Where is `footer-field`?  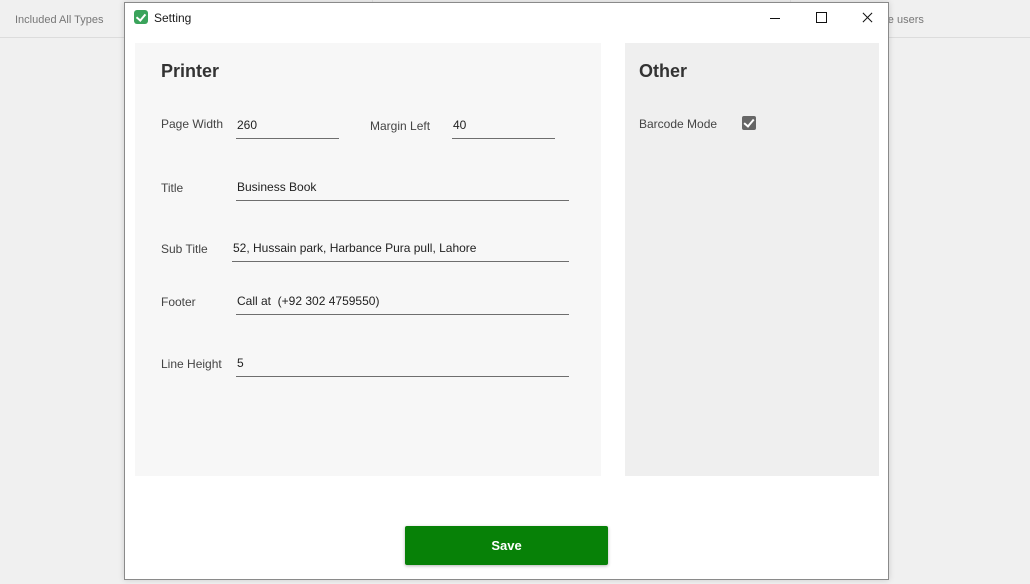 footer-field is located at coordinates (402, 301).